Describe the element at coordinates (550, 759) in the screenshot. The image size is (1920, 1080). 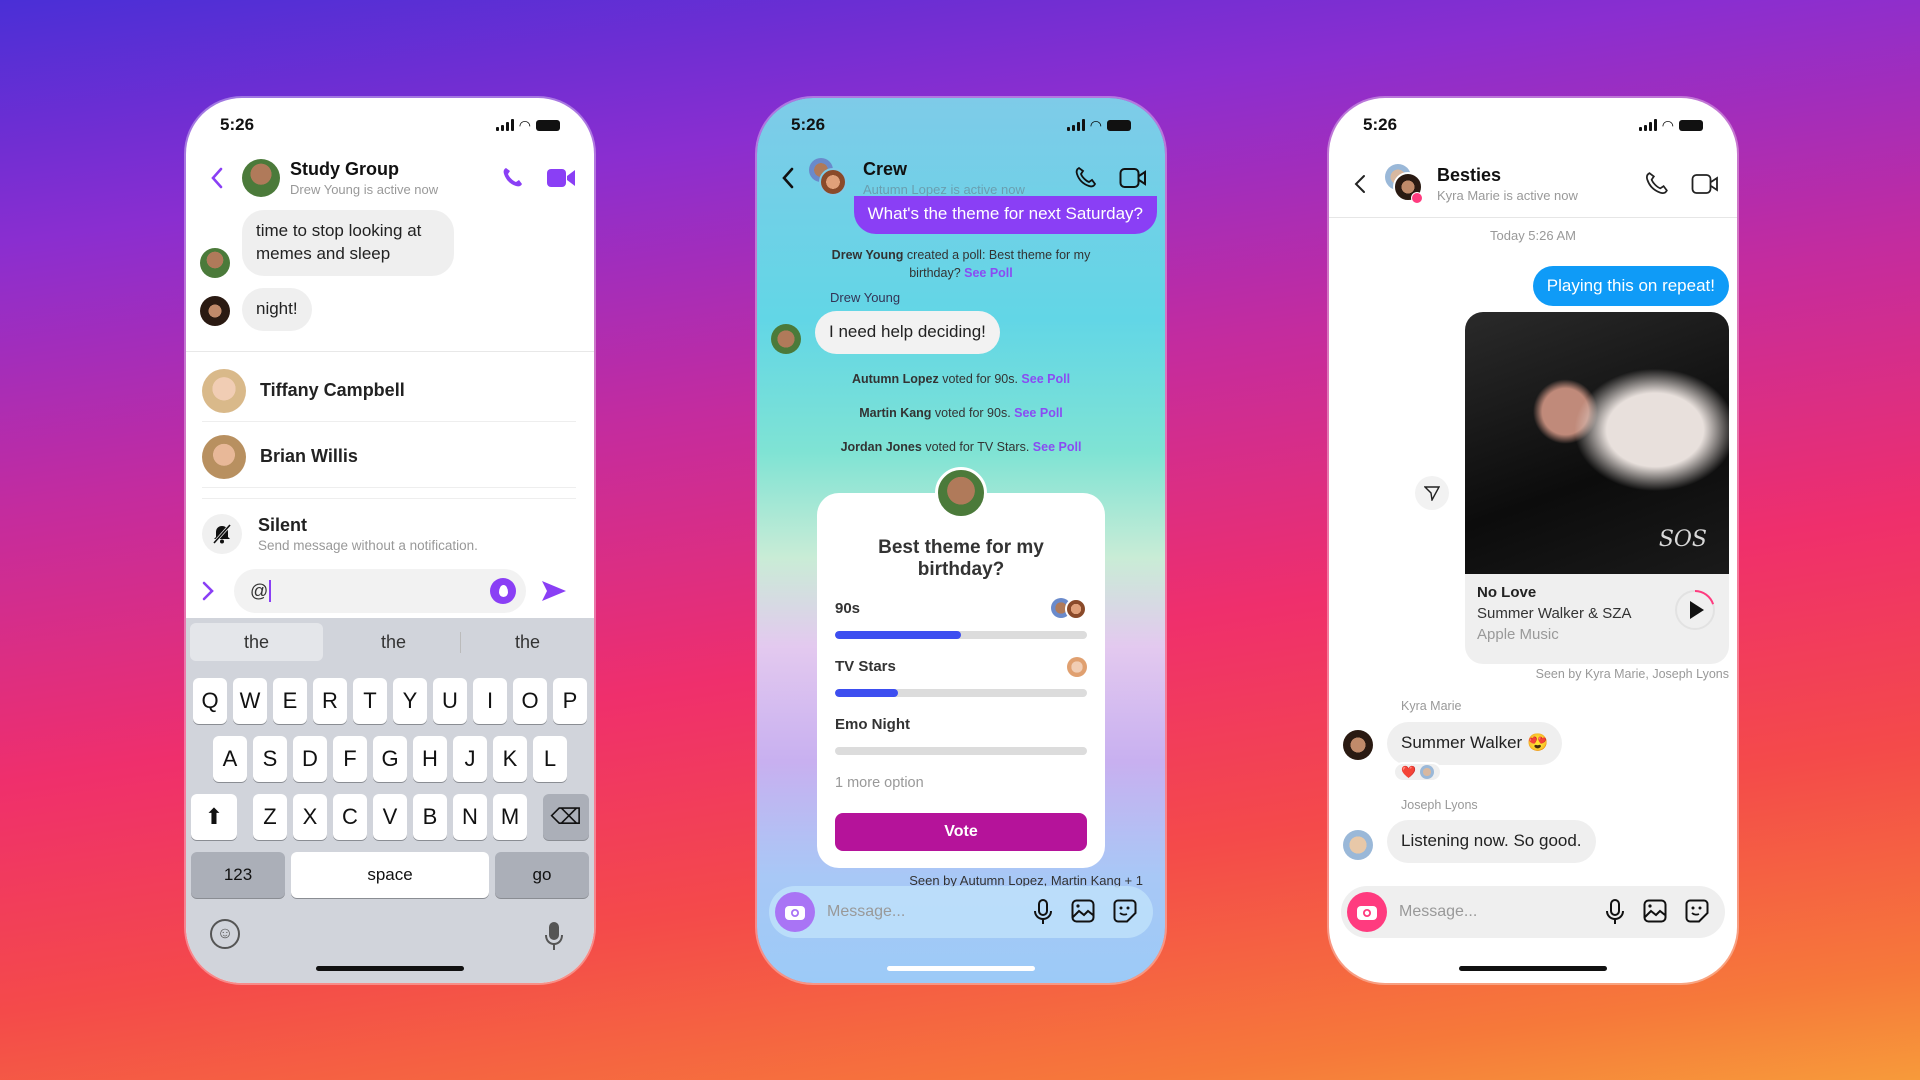
I see `key-l: L` at that location.